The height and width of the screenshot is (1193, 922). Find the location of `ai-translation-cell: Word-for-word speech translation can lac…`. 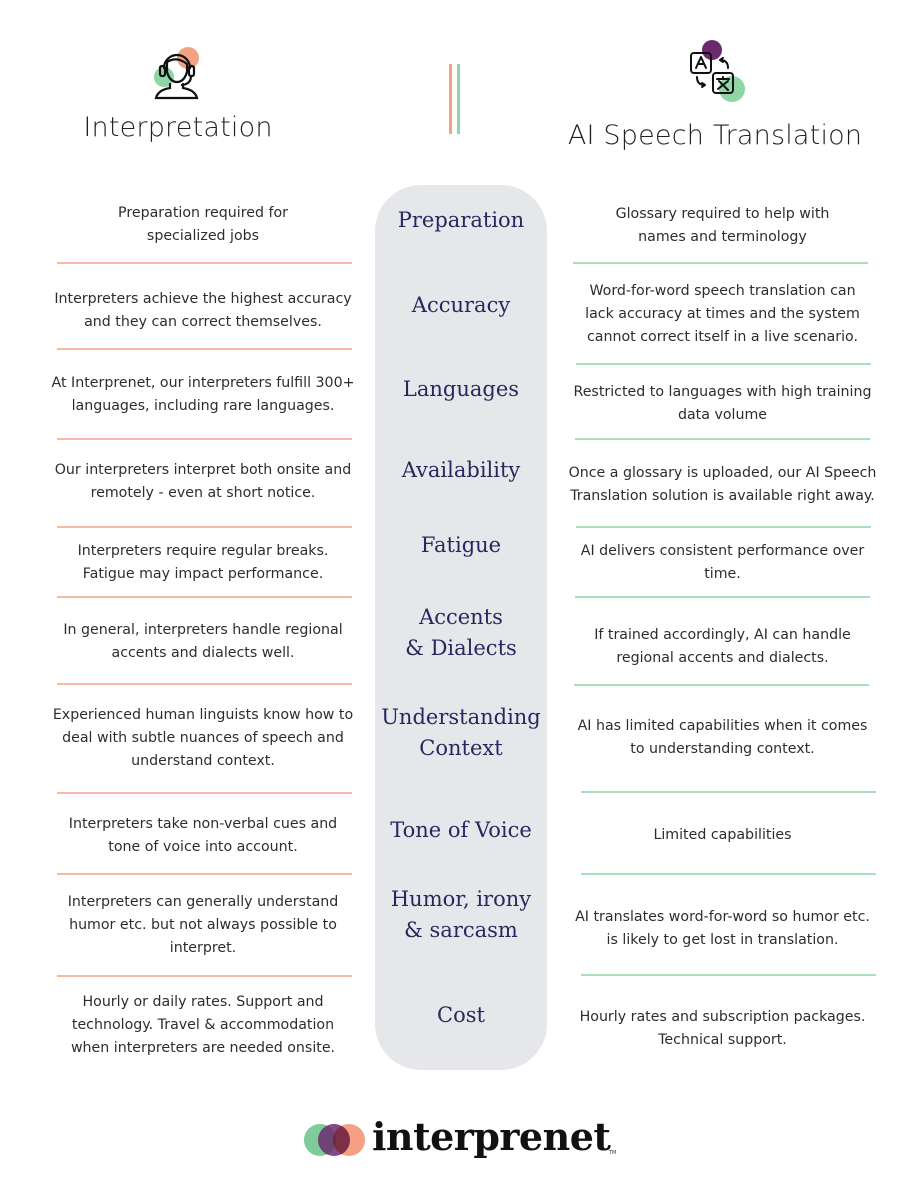

ai-translation-cell: Word-for-word speech translation can lac… is located at coordinates (722, 314).